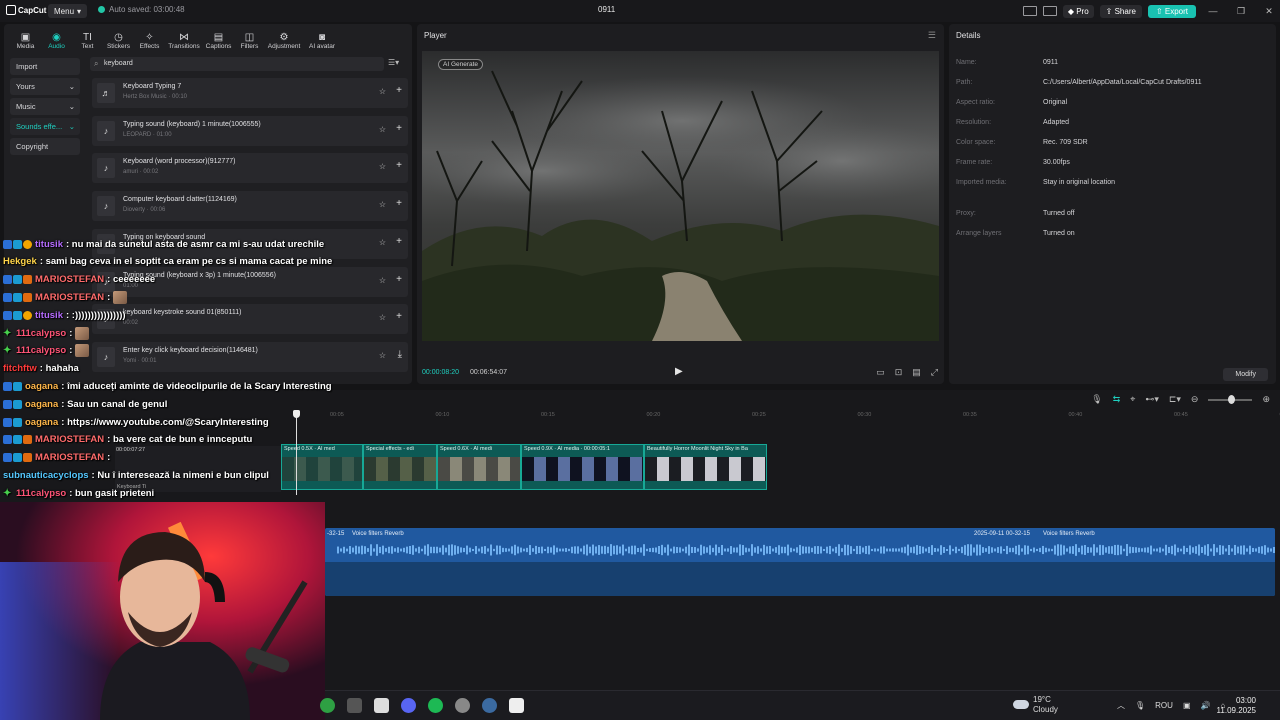 The height and width of the screenshot is (720, 1280). What do you see at coordinates (516, 705) in the screenshot?
I see `capcut-taskbar-icon` at bounding box center [516, 705].